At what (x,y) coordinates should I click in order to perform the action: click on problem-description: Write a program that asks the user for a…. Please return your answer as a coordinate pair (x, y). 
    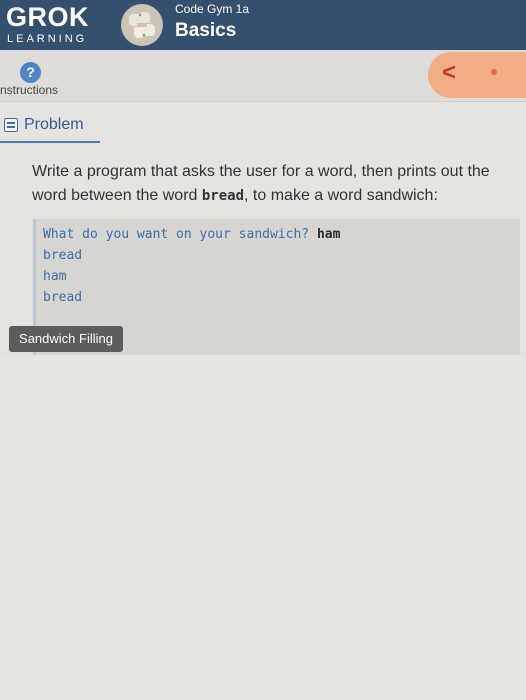
    Looking at the image, I should click on (271, 184).